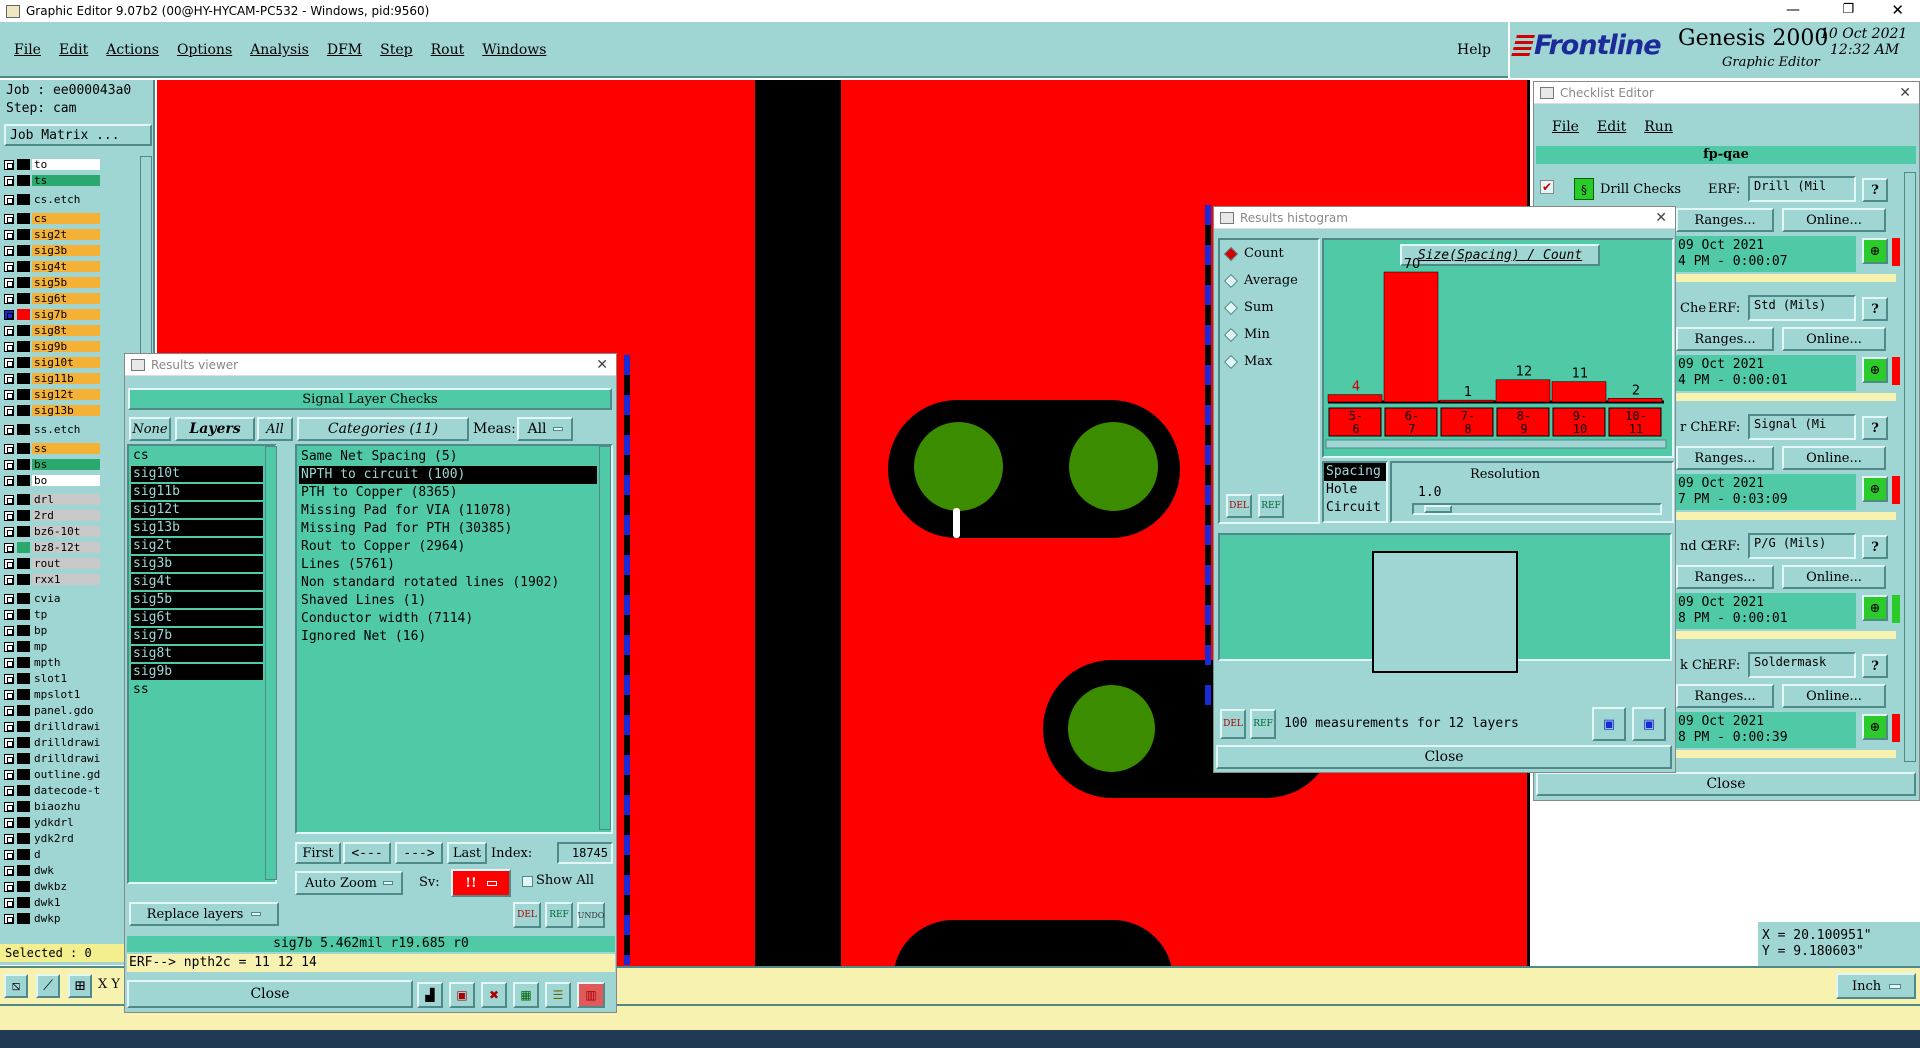 The width and height of the screenshot is (1920, 1048). I want to click on histogram-close-button: Close, so click(1444, 757).